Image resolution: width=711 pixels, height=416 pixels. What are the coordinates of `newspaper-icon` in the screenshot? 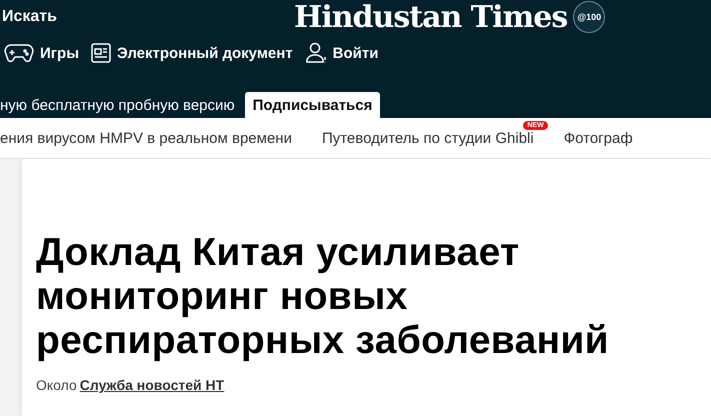 It's located at (101, 53).